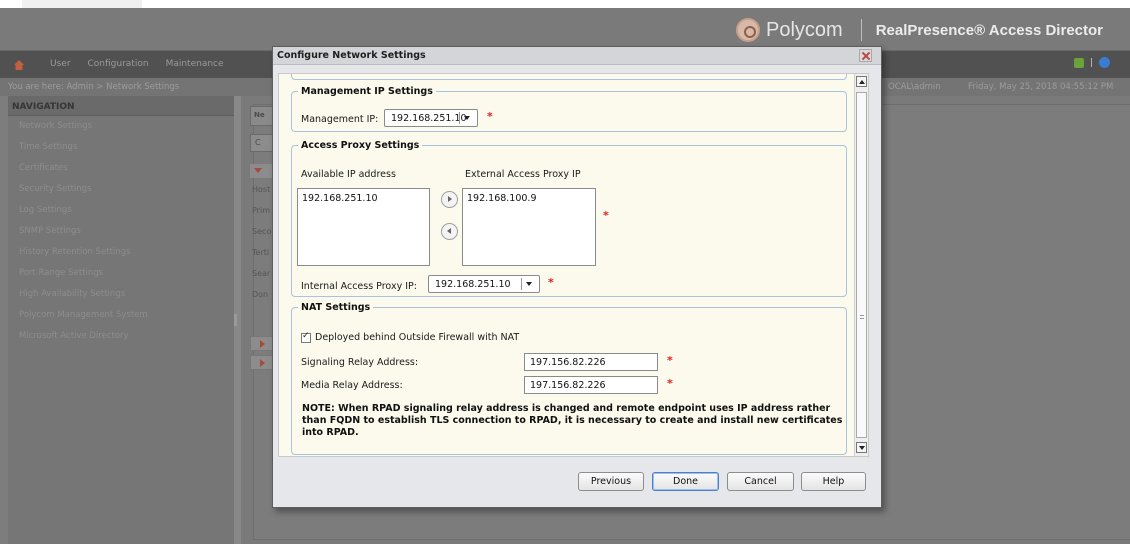 The width and height of the screenshot is (1130, 544). I want to click on menu-right-icons: |, so click(1092, 62).